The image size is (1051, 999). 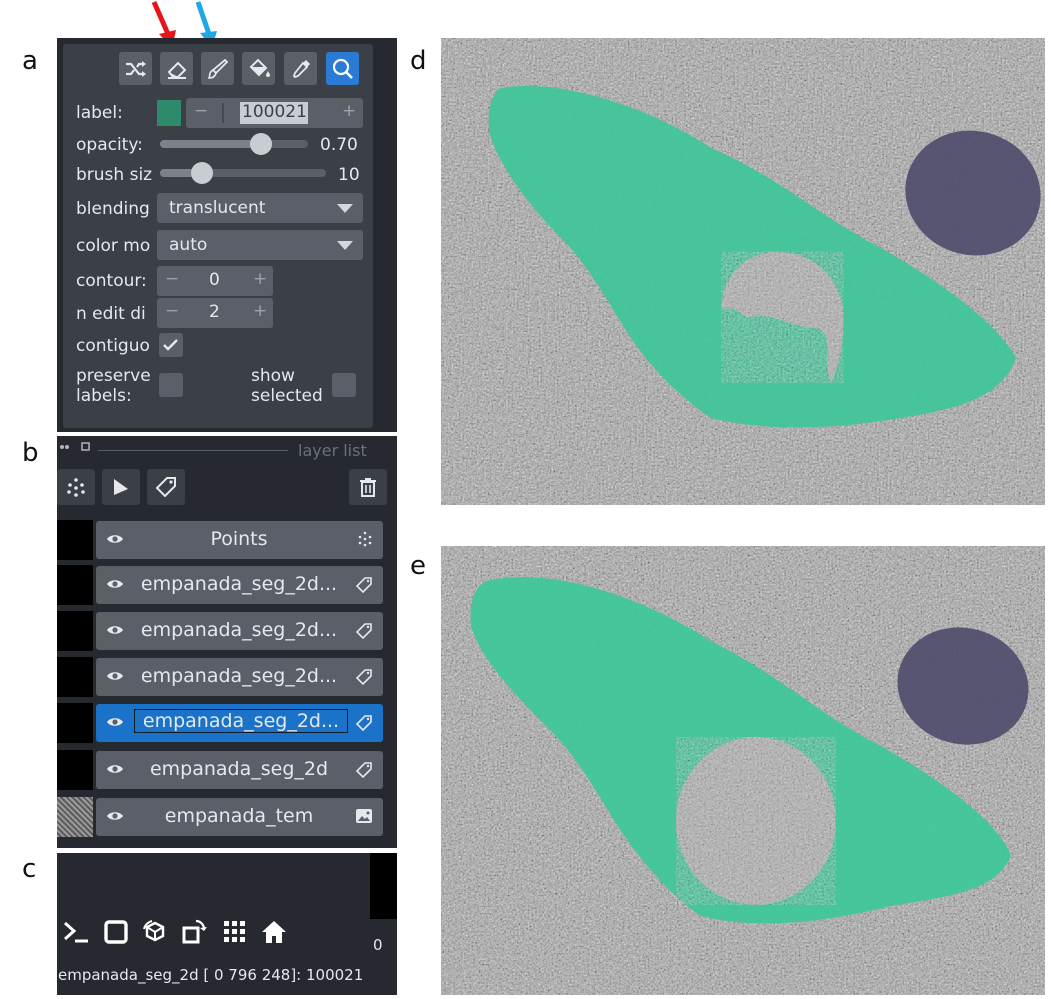 I want to click on grid-icon, so click(x=234, y=931).